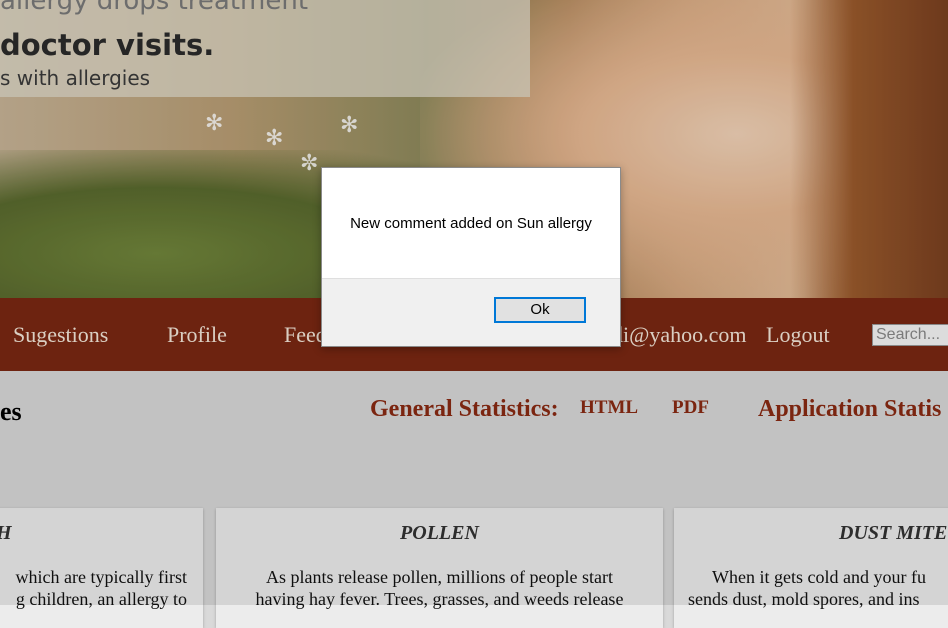  What do you see at coordinates (540, 310) in the screenshot?
I see `ok-button: Ok` at bounding box center [540, 310].